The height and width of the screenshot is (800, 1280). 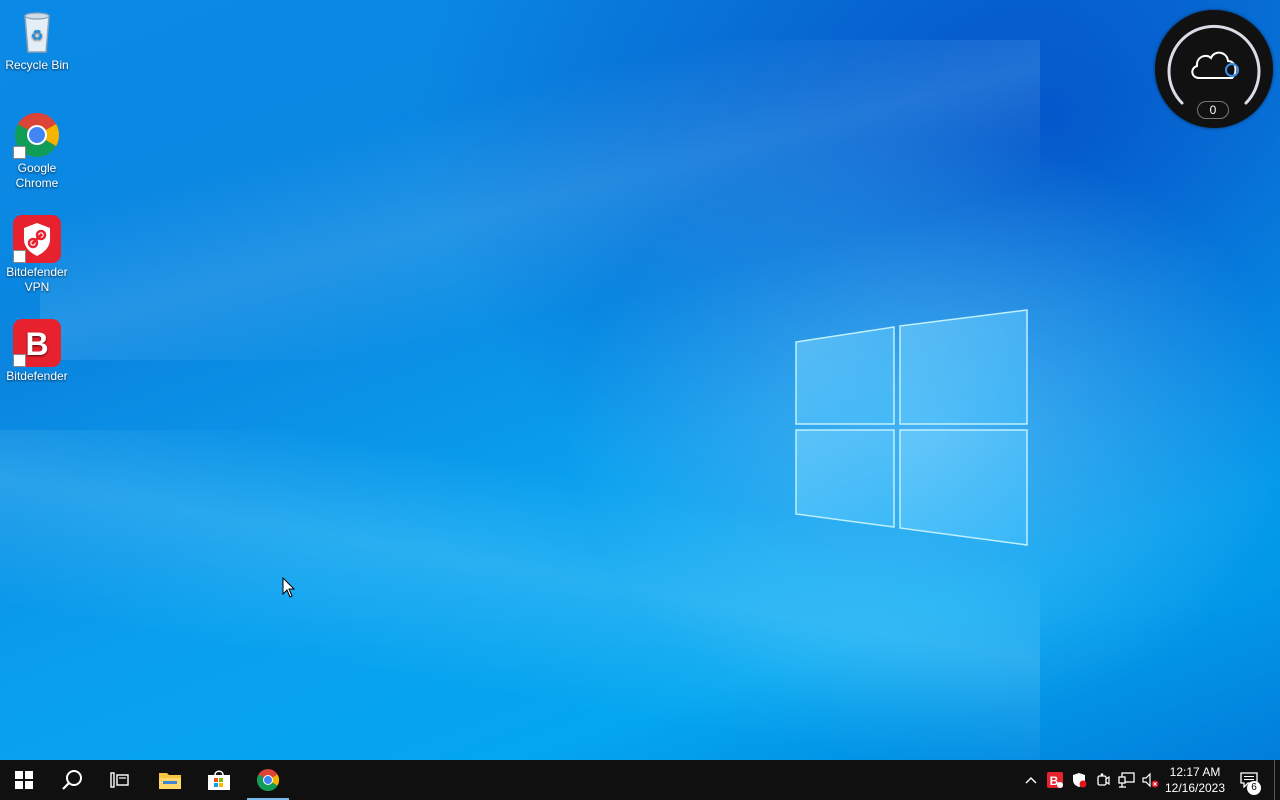 I want to click on bitdefender-tray-button: B, so click(x=1055, y=780).